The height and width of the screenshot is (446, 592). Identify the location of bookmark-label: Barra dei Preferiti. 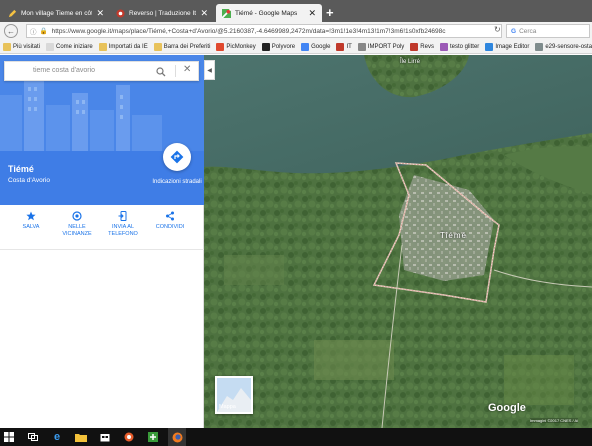
(187, 46).